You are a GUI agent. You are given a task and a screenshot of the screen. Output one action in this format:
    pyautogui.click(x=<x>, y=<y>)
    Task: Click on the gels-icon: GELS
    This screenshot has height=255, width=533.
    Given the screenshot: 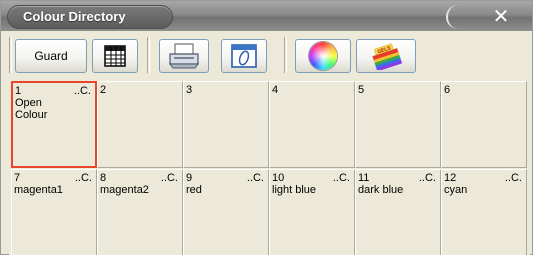 What is the action you would take?
    pyautogui.click(x=387, y=56)
    